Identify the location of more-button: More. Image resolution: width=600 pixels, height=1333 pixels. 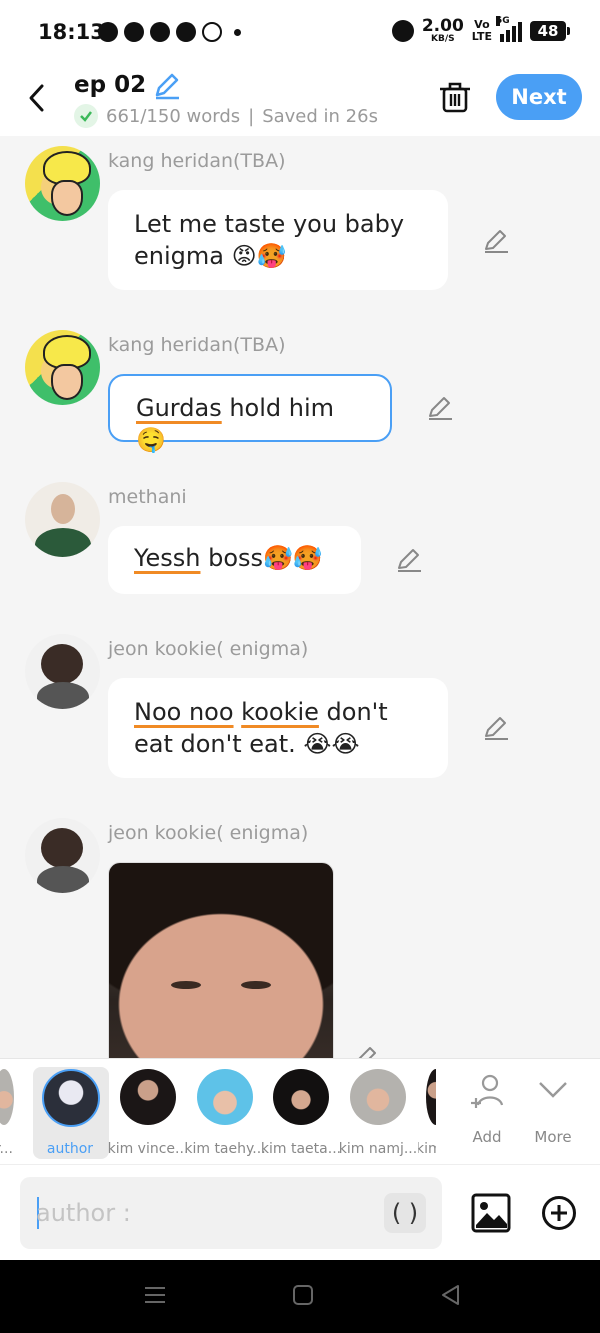
(553, 1109).